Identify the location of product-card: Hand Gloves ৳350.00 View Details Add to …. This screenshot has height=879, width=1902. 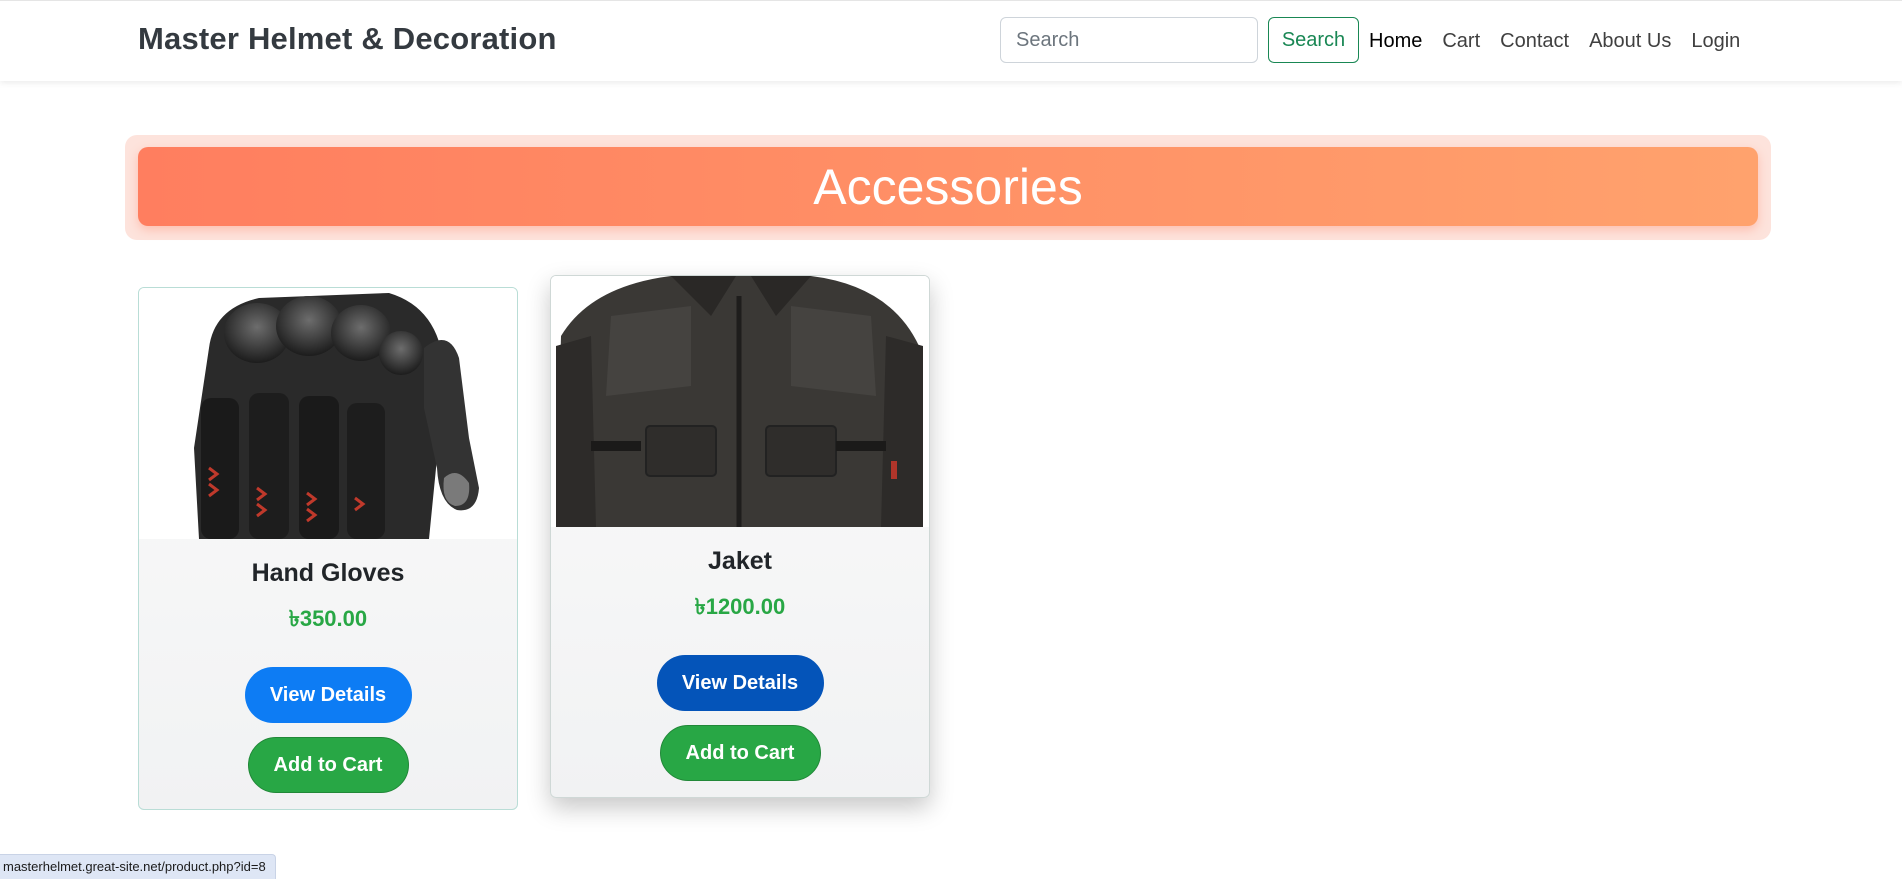
(328, 548).